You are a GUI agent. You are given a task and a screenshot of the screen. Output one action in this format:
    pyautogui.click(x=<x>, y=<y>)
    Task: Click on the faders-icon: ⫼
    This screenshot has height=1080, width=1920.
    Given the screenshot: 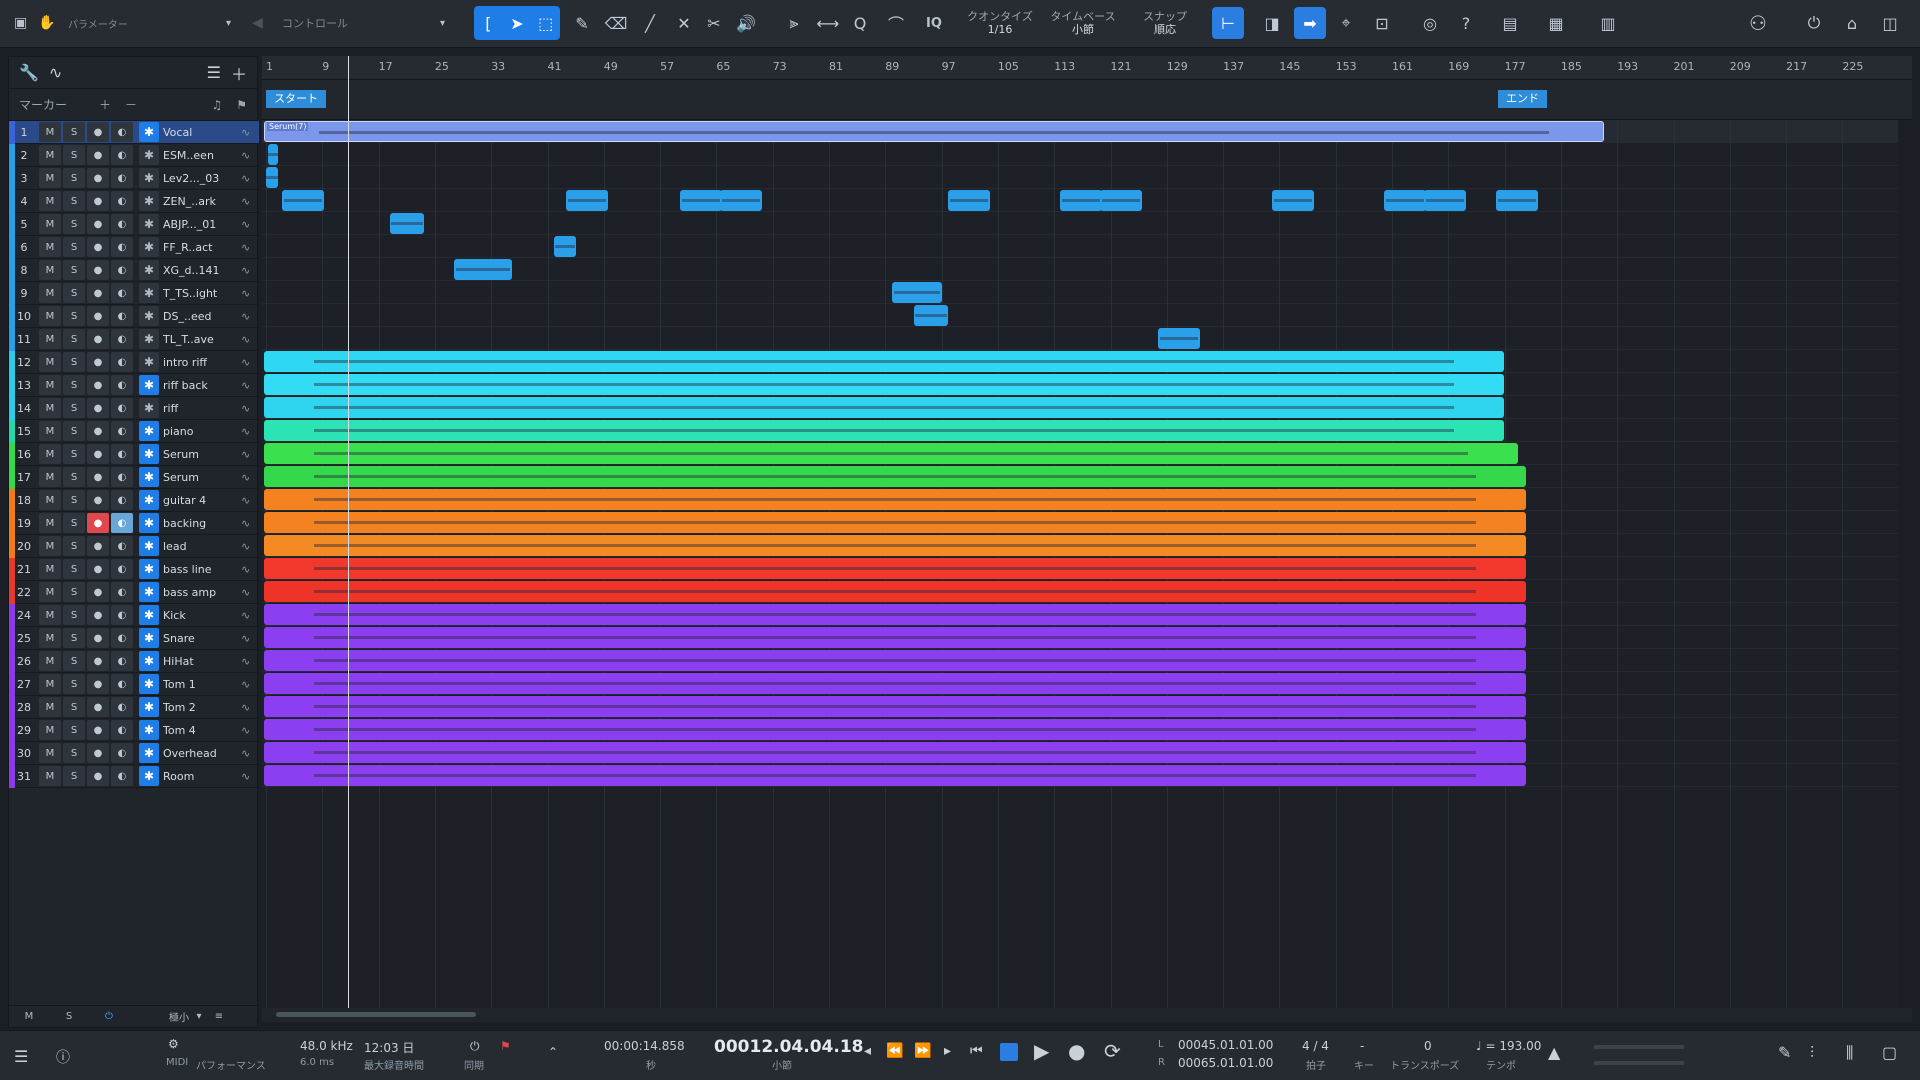 What is the action you would take?
    pyautogui.click(x=1849, y=1053)
    